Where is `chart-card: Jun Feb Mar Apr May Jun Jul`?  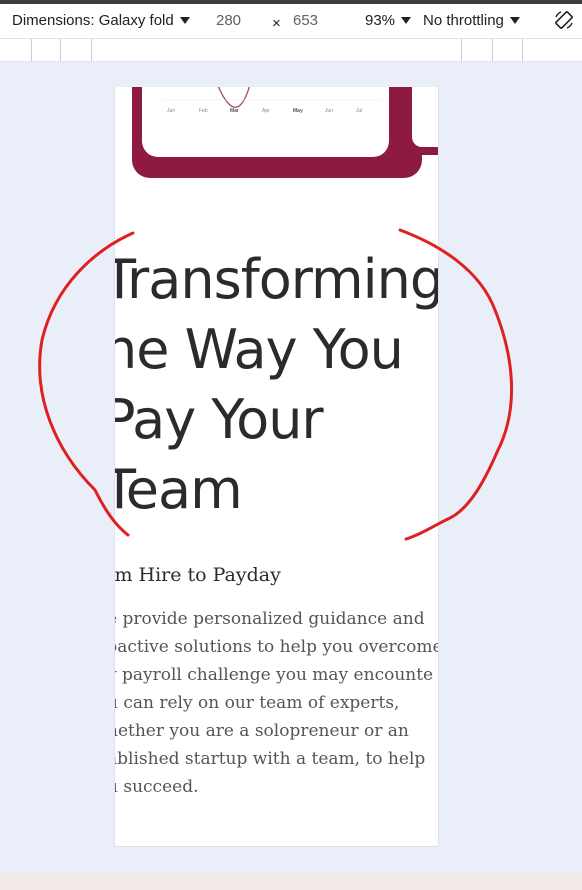
chart-card: Jun Feb Mar Apr May Jun Jul is located at coordinates (277, 132).